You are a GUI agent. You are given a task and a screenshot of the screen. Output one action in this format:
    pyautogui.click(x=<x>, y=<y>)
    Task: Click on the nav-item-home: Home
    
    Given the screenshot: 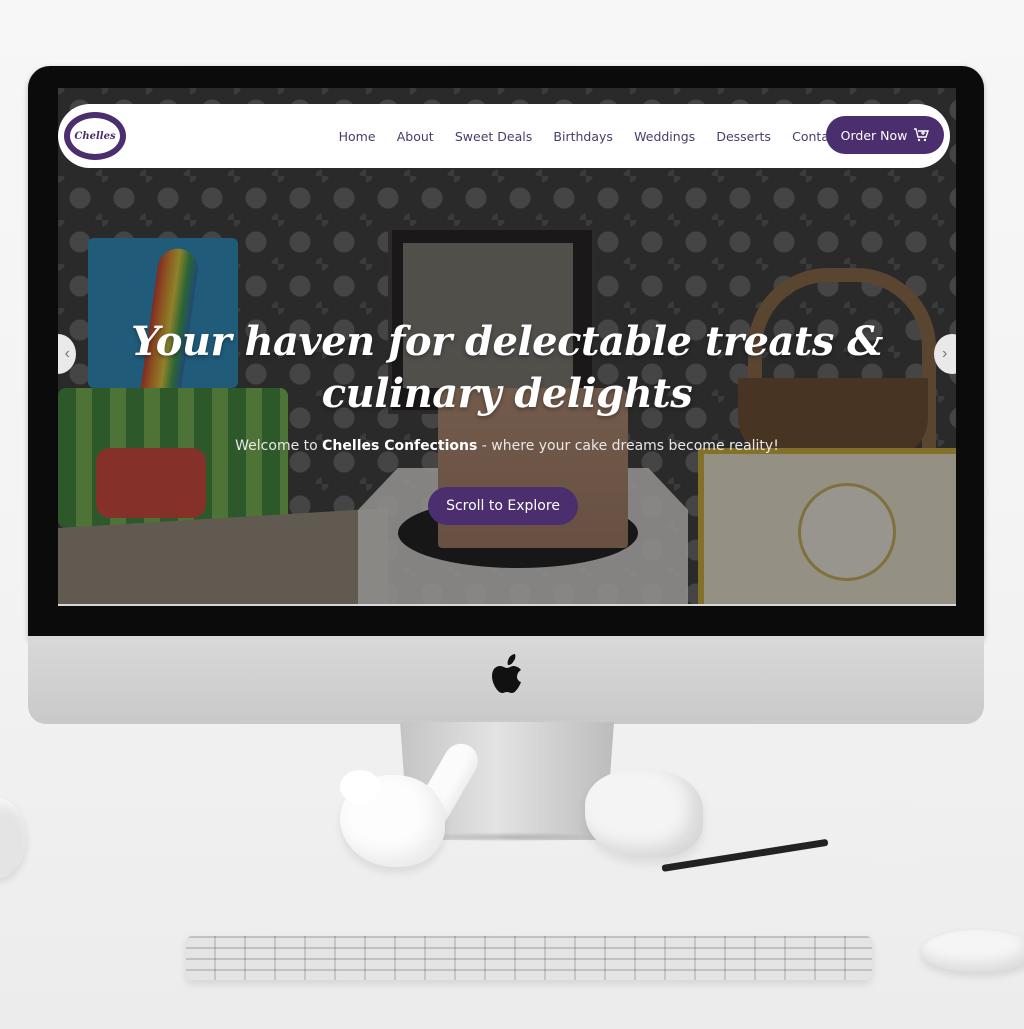 What is the action you would take?
    pyautogui.click(x=357, y=136)
    